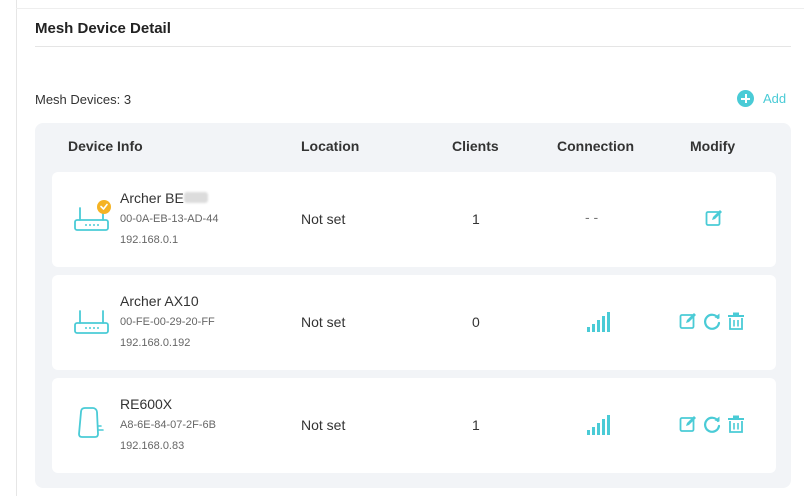 Image resolution: width=804 pixels, height=496 pixels. I want to click on title-divider, so click(413, 46).